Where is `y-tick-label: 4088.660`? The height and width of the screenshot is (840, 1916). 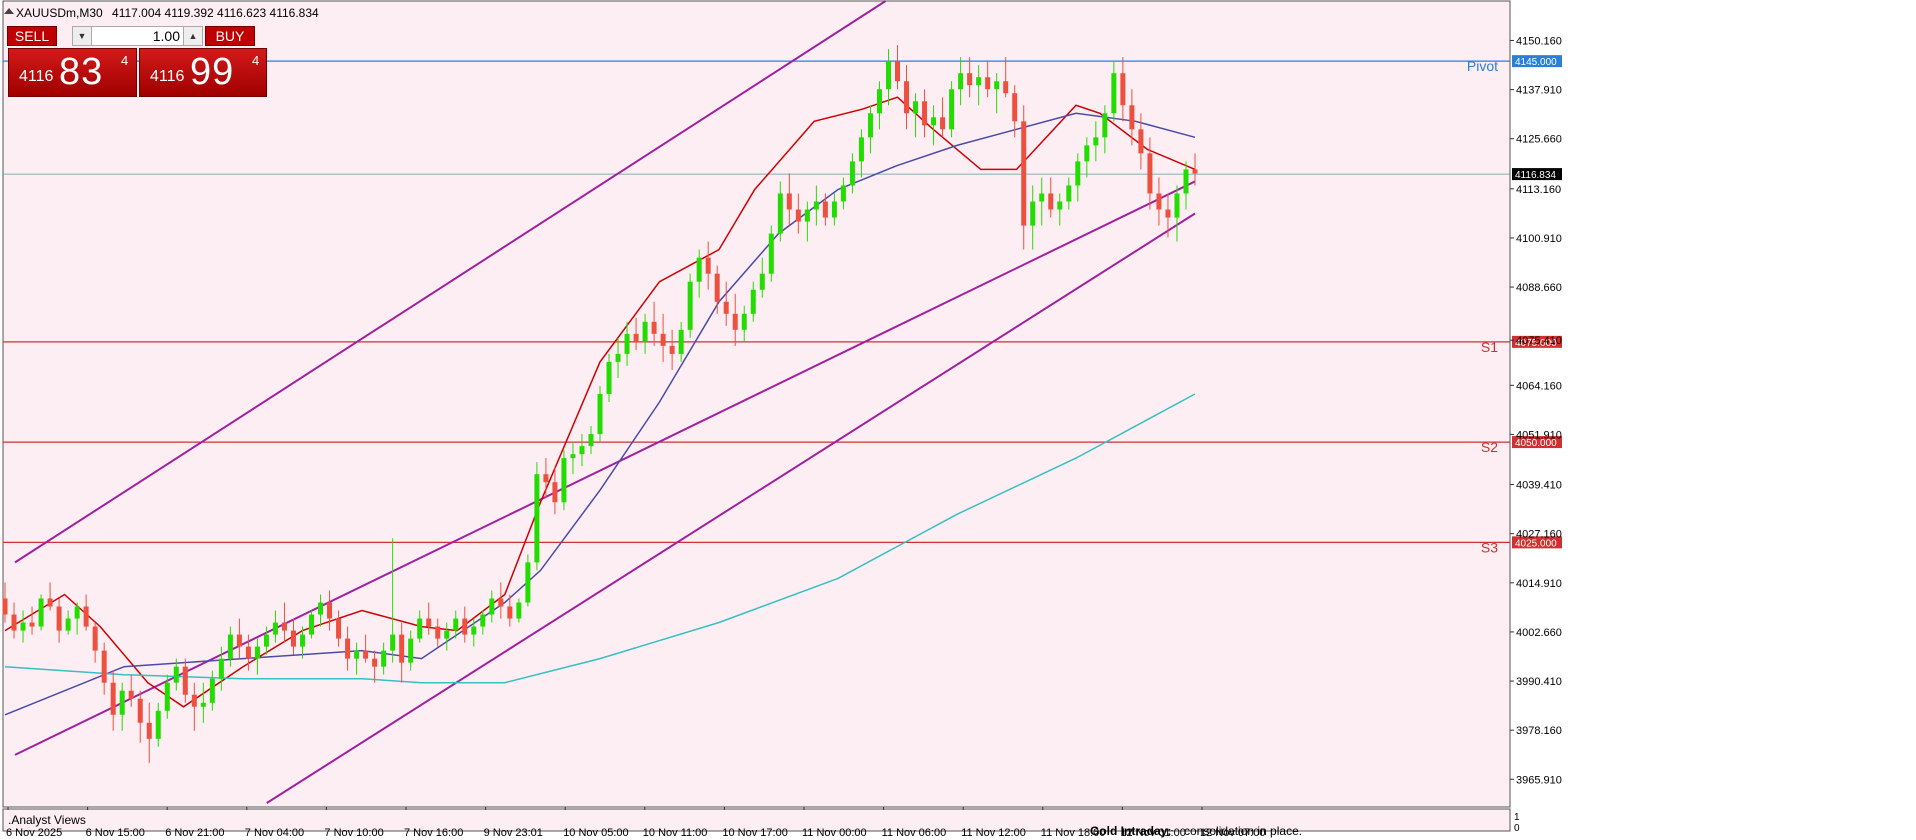 y-tick-label: 4088.660 is located at coordinates (1539, 288).